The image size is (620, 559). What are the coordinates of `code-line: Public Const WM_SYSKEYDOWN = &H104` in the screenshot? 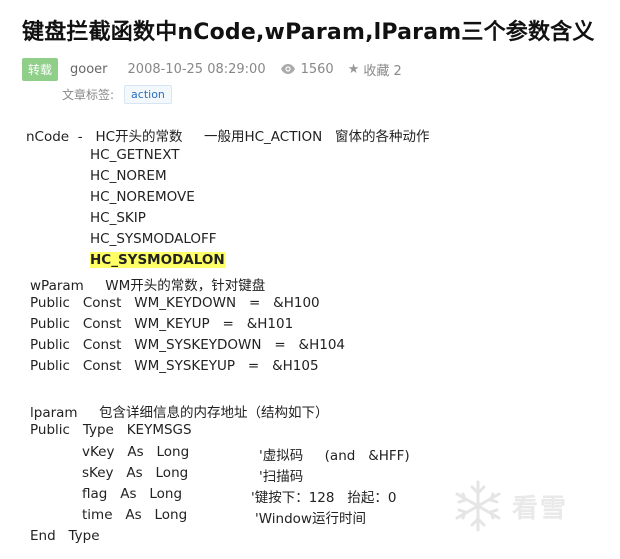 It's located at (188, 345).